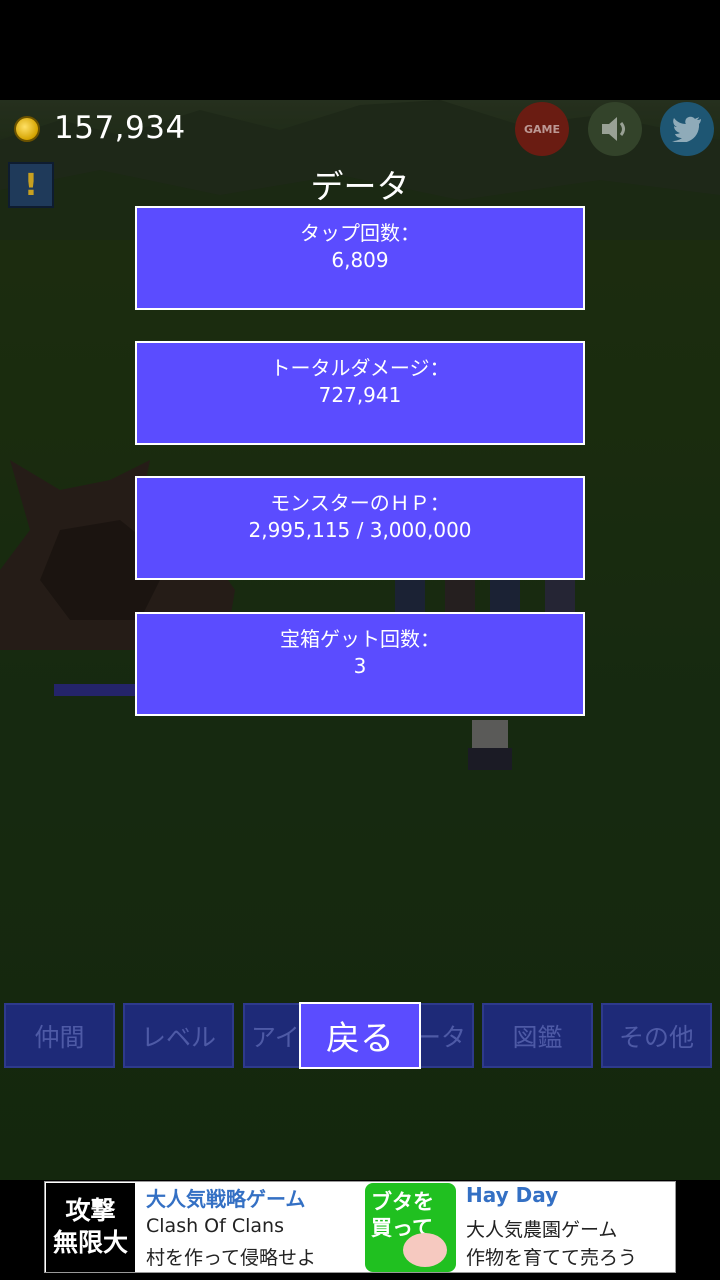  What do you see at coordinates (402, 1202) in the screenshot?
I see `ad-icon-text: ブタを` at bounding box center [402, 1202].